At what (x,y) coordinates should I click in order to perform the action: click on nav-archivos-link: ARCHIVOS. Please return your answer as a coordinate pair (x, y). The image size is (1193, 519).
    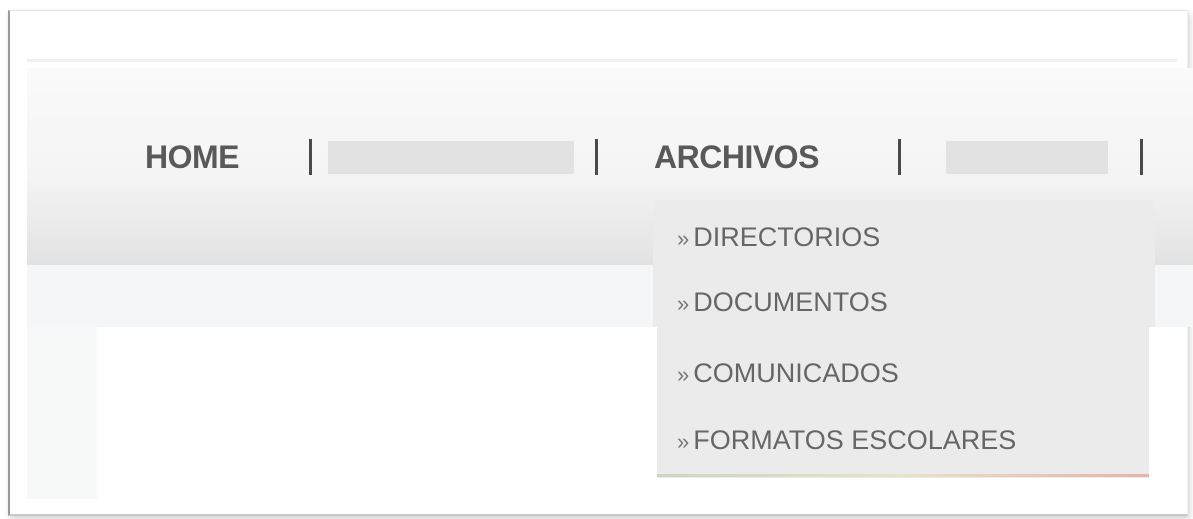
    Looking at the image, I should click on (736, 157).